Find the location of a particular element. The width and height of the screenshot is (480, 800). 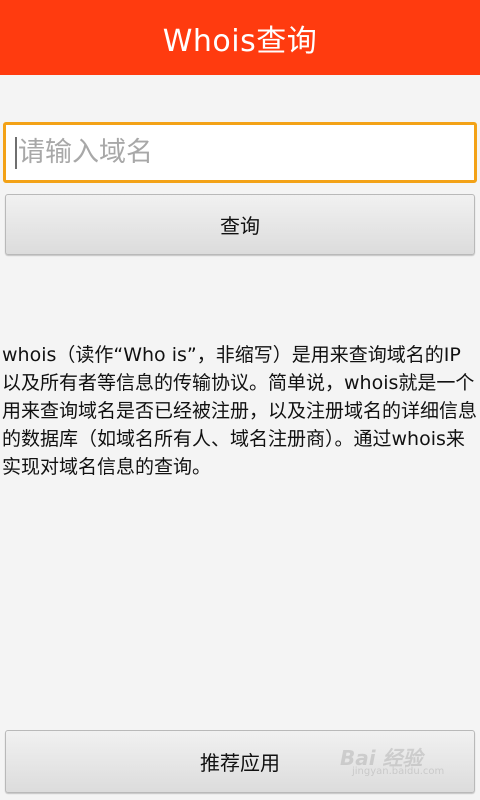

title-bar: Whois查询 is located at coordinates (240, 37).